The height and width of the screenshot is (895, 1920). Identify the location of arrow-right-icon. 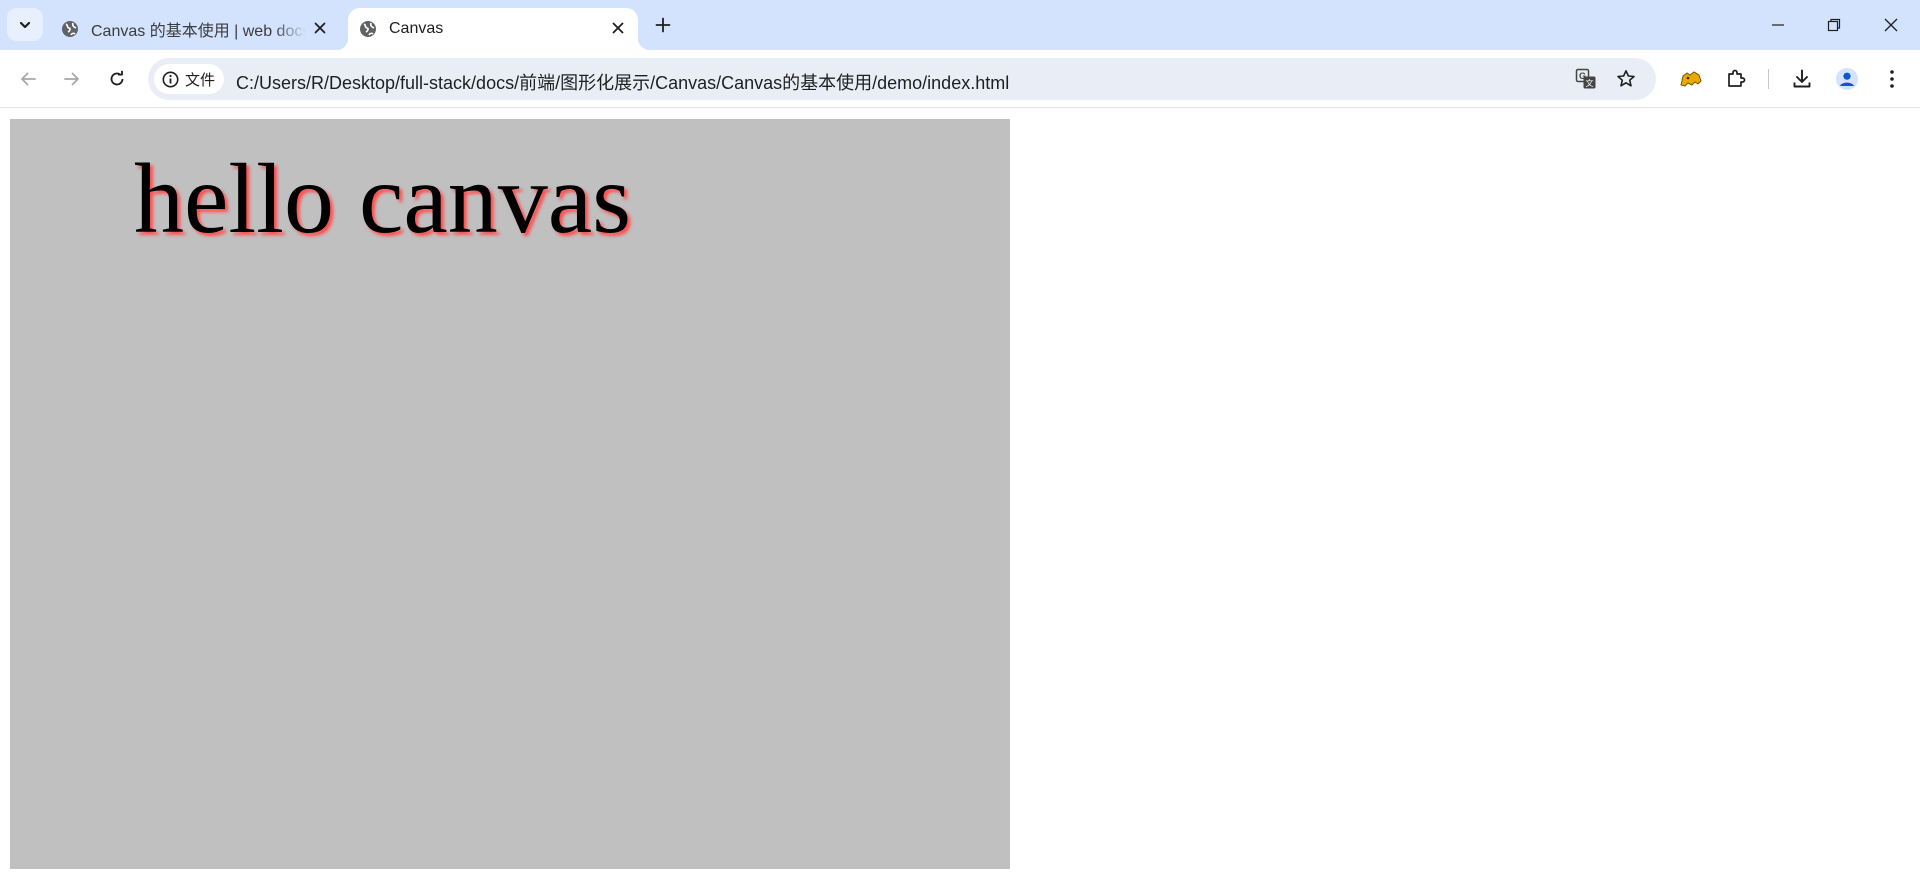
(71, 79).